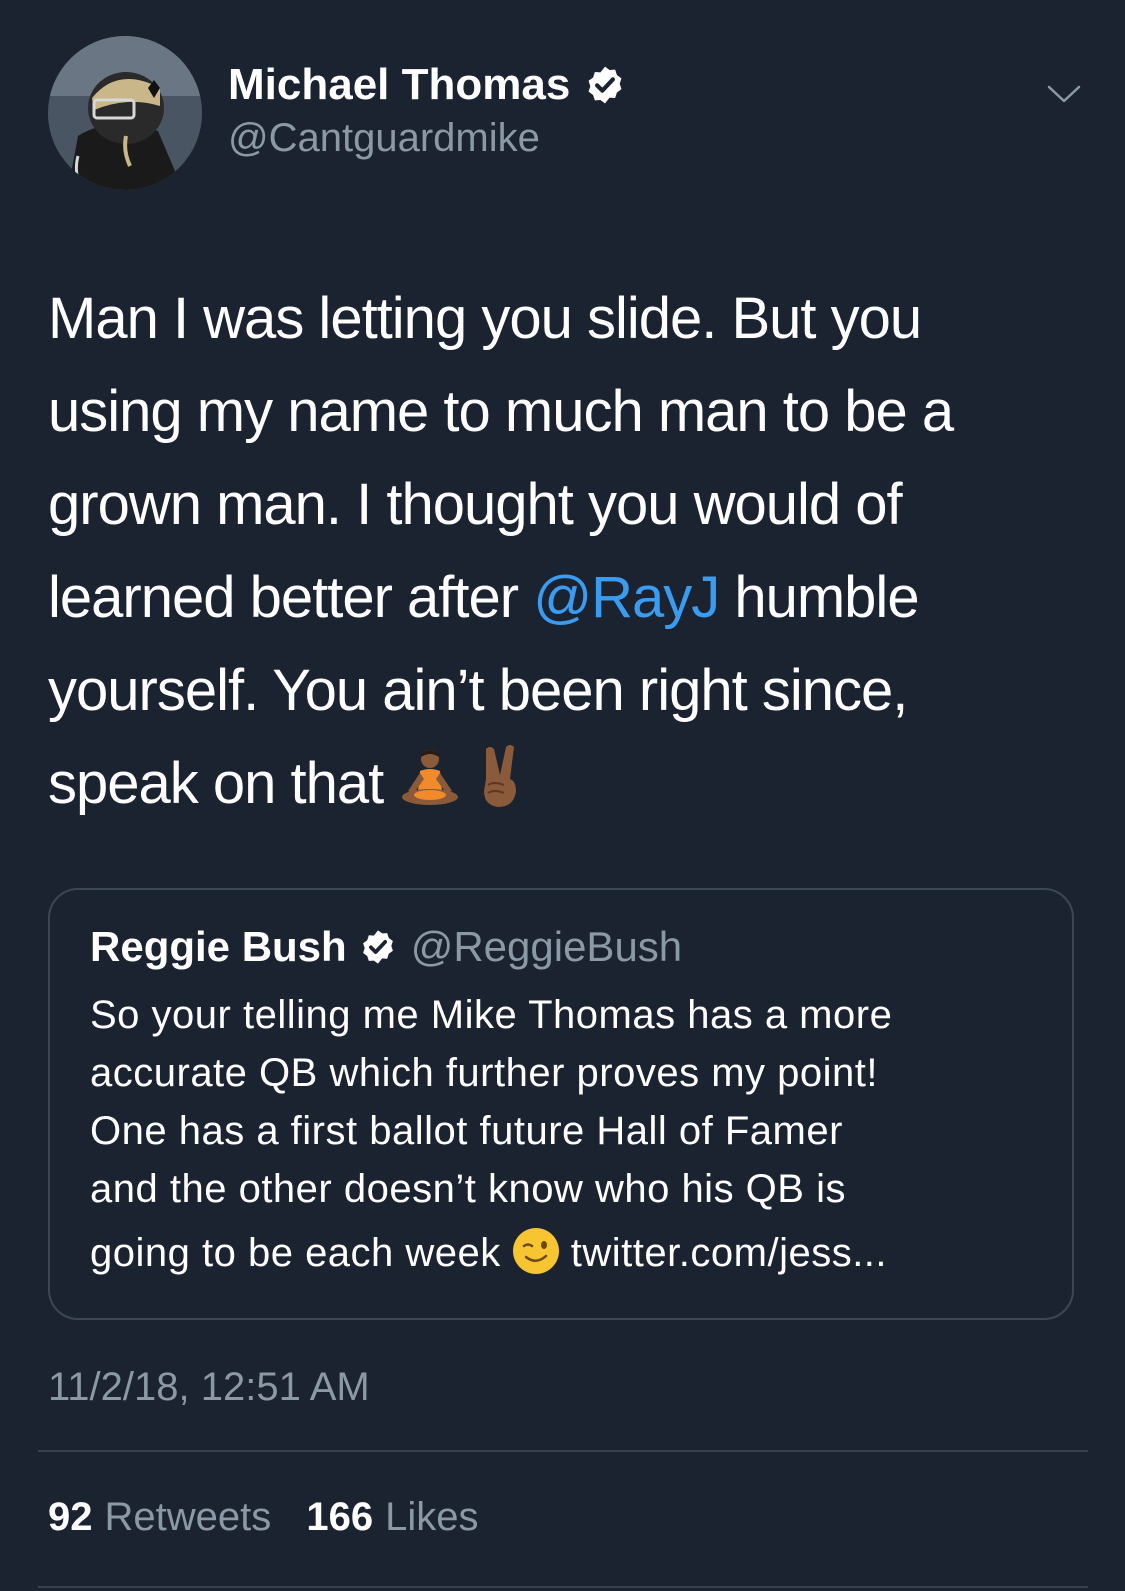  I want to click on tweet-text-line: yourself. You ain’t been right since,, so click(478, 690).